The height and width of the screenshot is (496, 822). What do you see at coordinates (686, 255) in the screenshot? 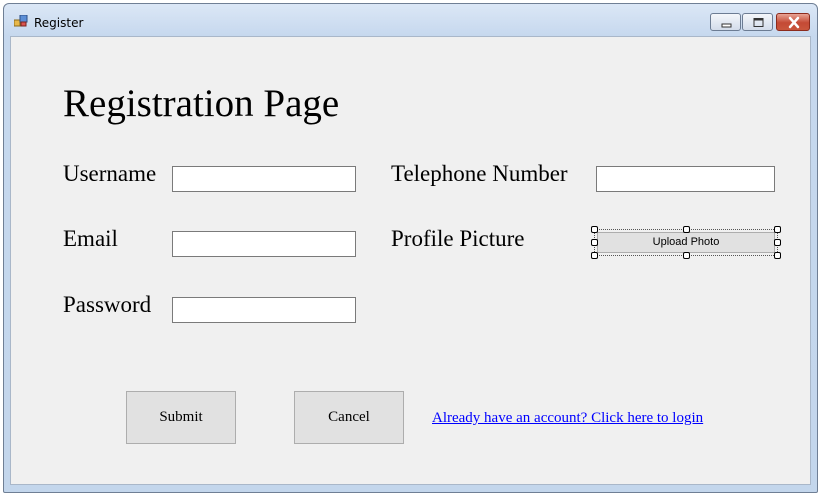
I see `resize-handle-bottom` at bounding box center [686, 255].